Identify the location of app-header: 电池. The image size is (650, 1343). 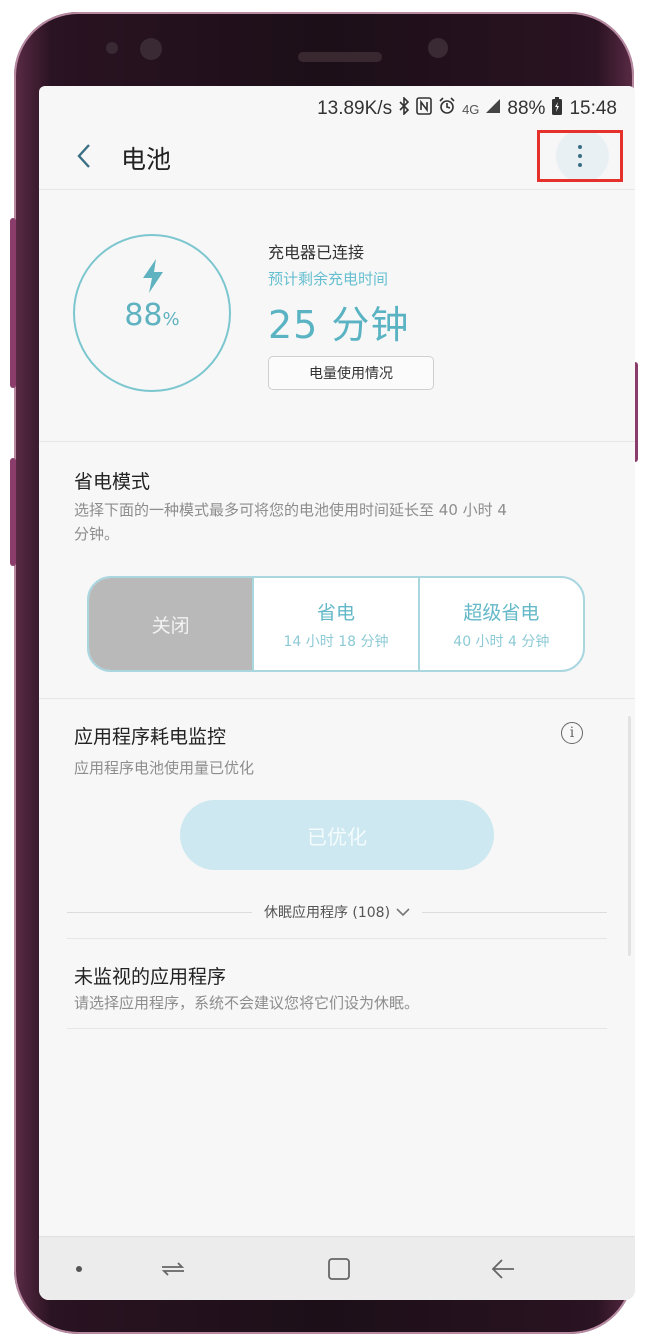
(337, 157).